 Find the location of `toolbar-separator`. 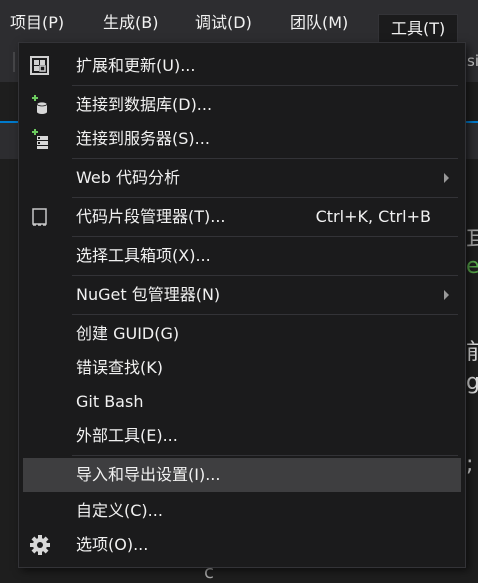

toolbar-separator is located at coordinates (14, 62).